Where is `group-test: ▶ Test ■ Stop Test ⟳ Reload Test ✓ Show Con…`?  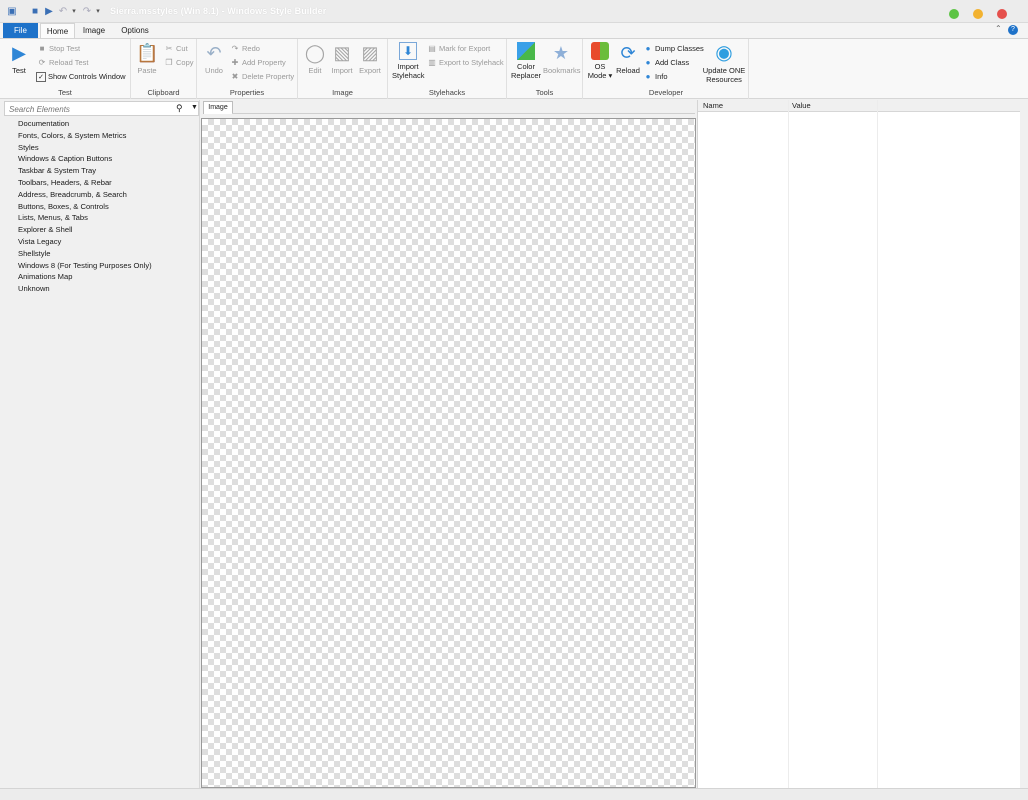
group-test: ▶ Test ■ Stop Test ⟳ Reload Test ✓ Show Con… is located at coordinates (65, 69).